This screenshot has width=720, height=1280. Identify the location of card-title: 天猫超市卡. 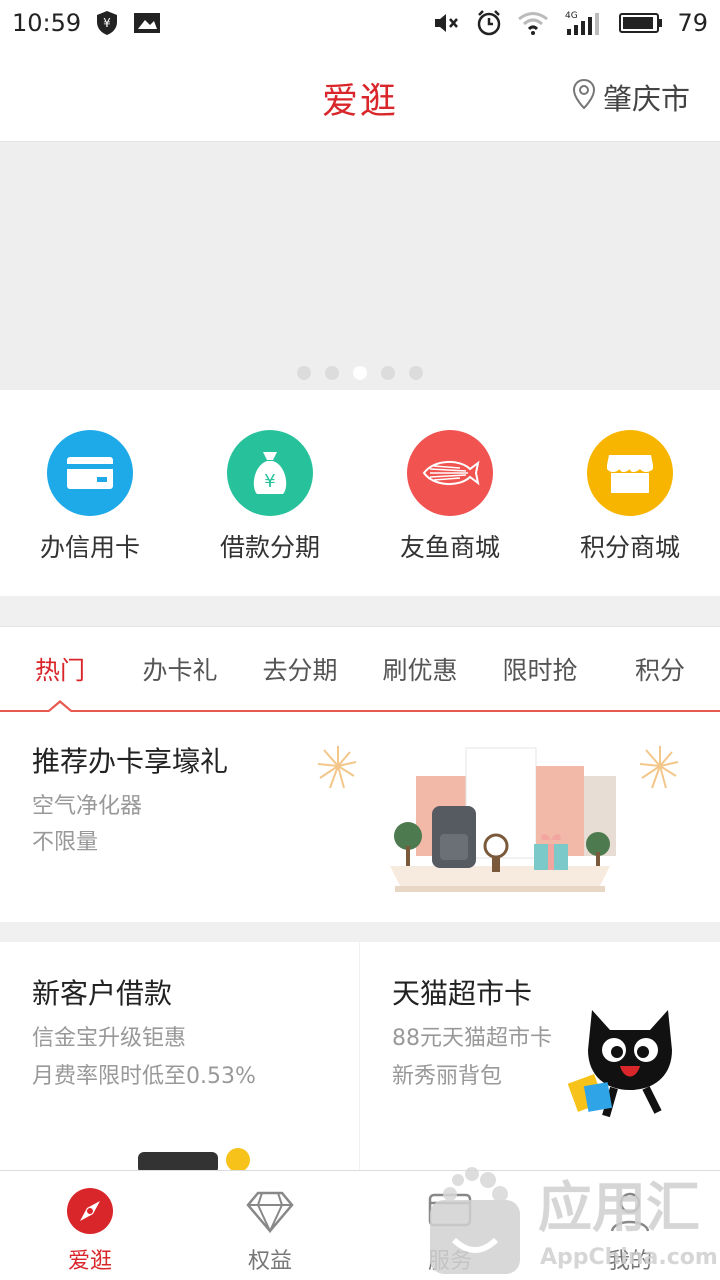
(462, 993).